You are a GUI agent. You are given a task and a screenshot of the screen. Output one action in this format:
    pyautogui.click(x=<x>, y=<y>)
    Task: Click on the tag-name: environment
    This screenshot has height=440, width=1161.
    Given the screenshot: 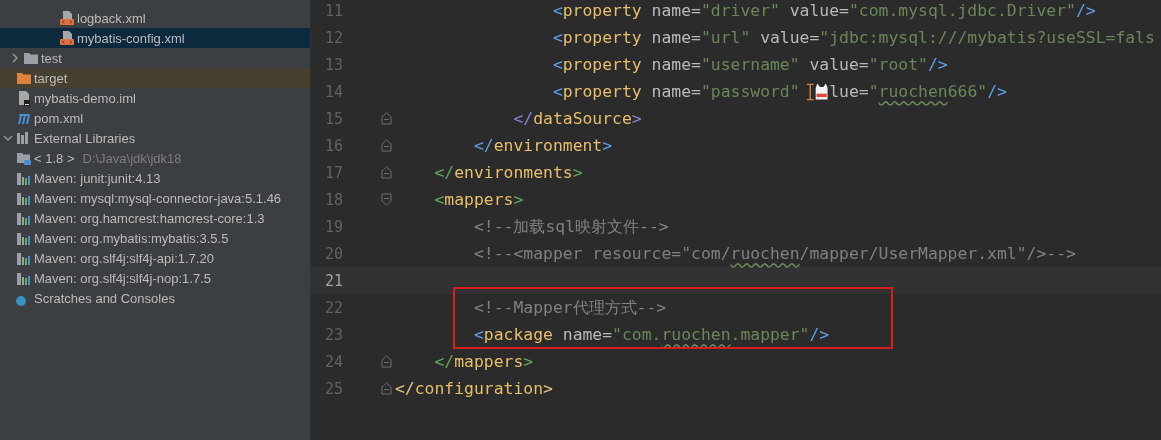 What is the action you would take?
    pyautogui.click(x=548, y=145)
    